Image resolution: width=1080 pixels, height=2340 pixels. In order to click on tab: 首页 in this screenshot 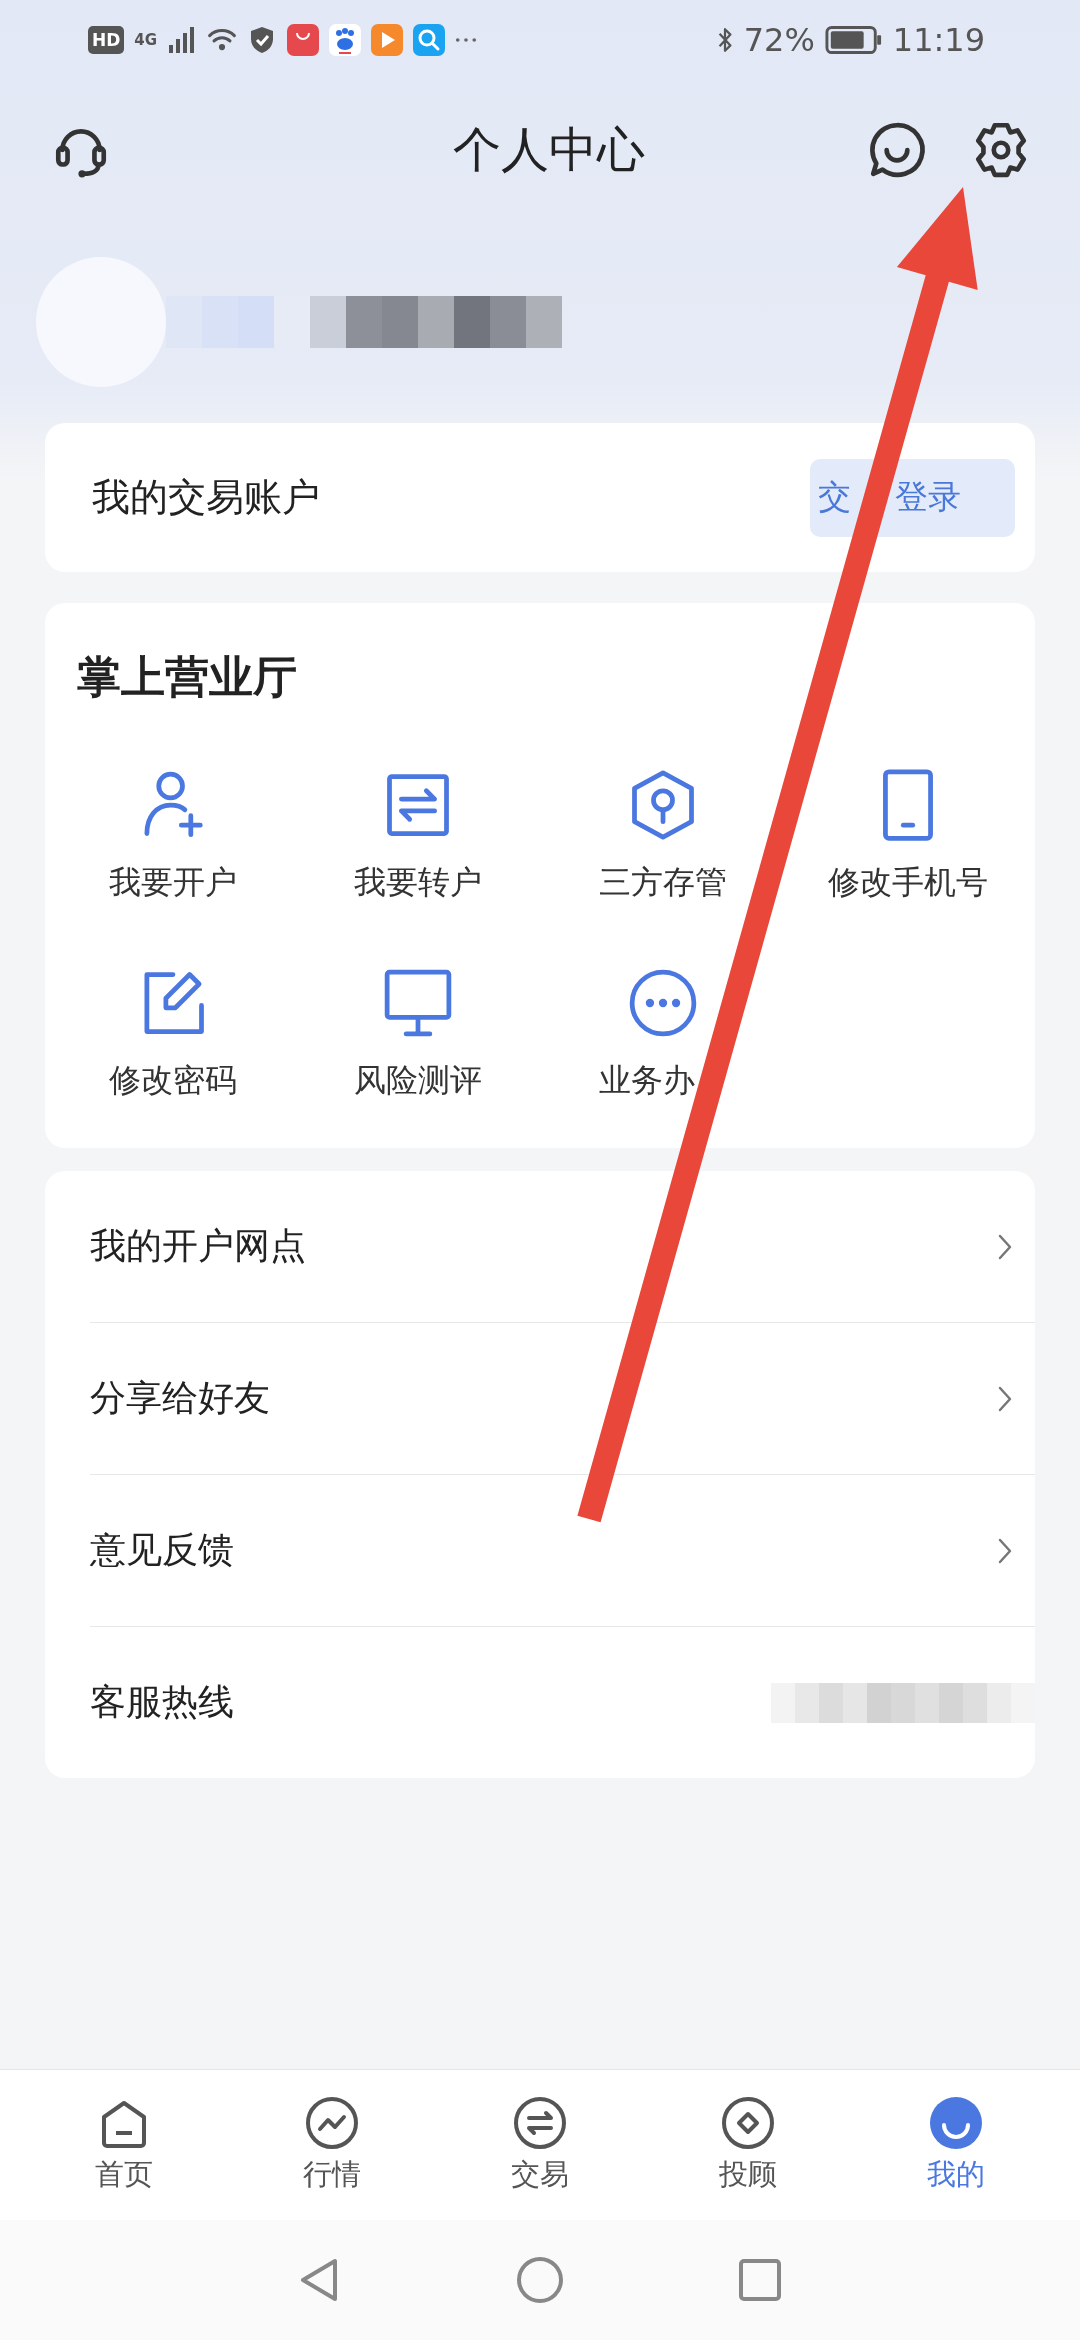, I will do `click(124, 2145)`.